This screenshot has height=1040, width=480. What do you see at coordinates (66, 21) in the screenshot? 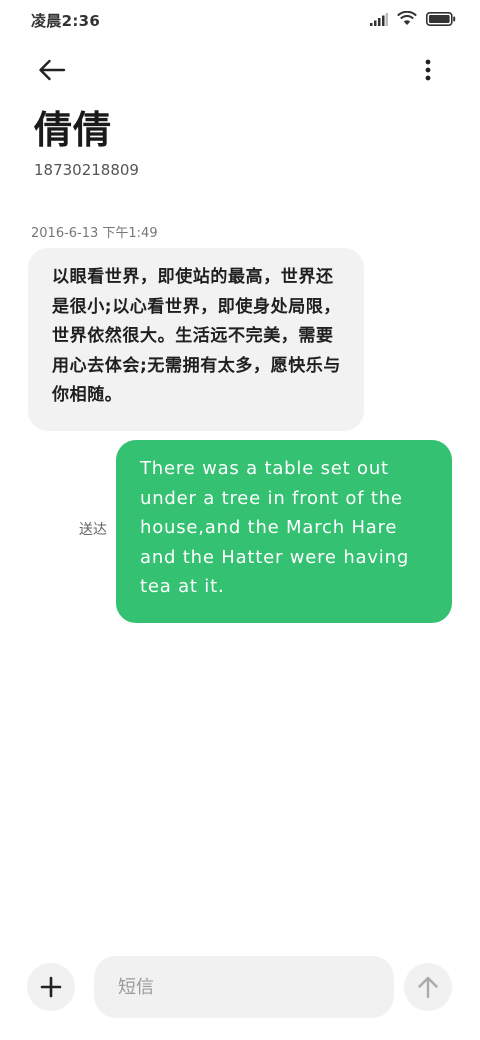
I see `status-time: 凌晨2:36` at bounding box center [66, 21].